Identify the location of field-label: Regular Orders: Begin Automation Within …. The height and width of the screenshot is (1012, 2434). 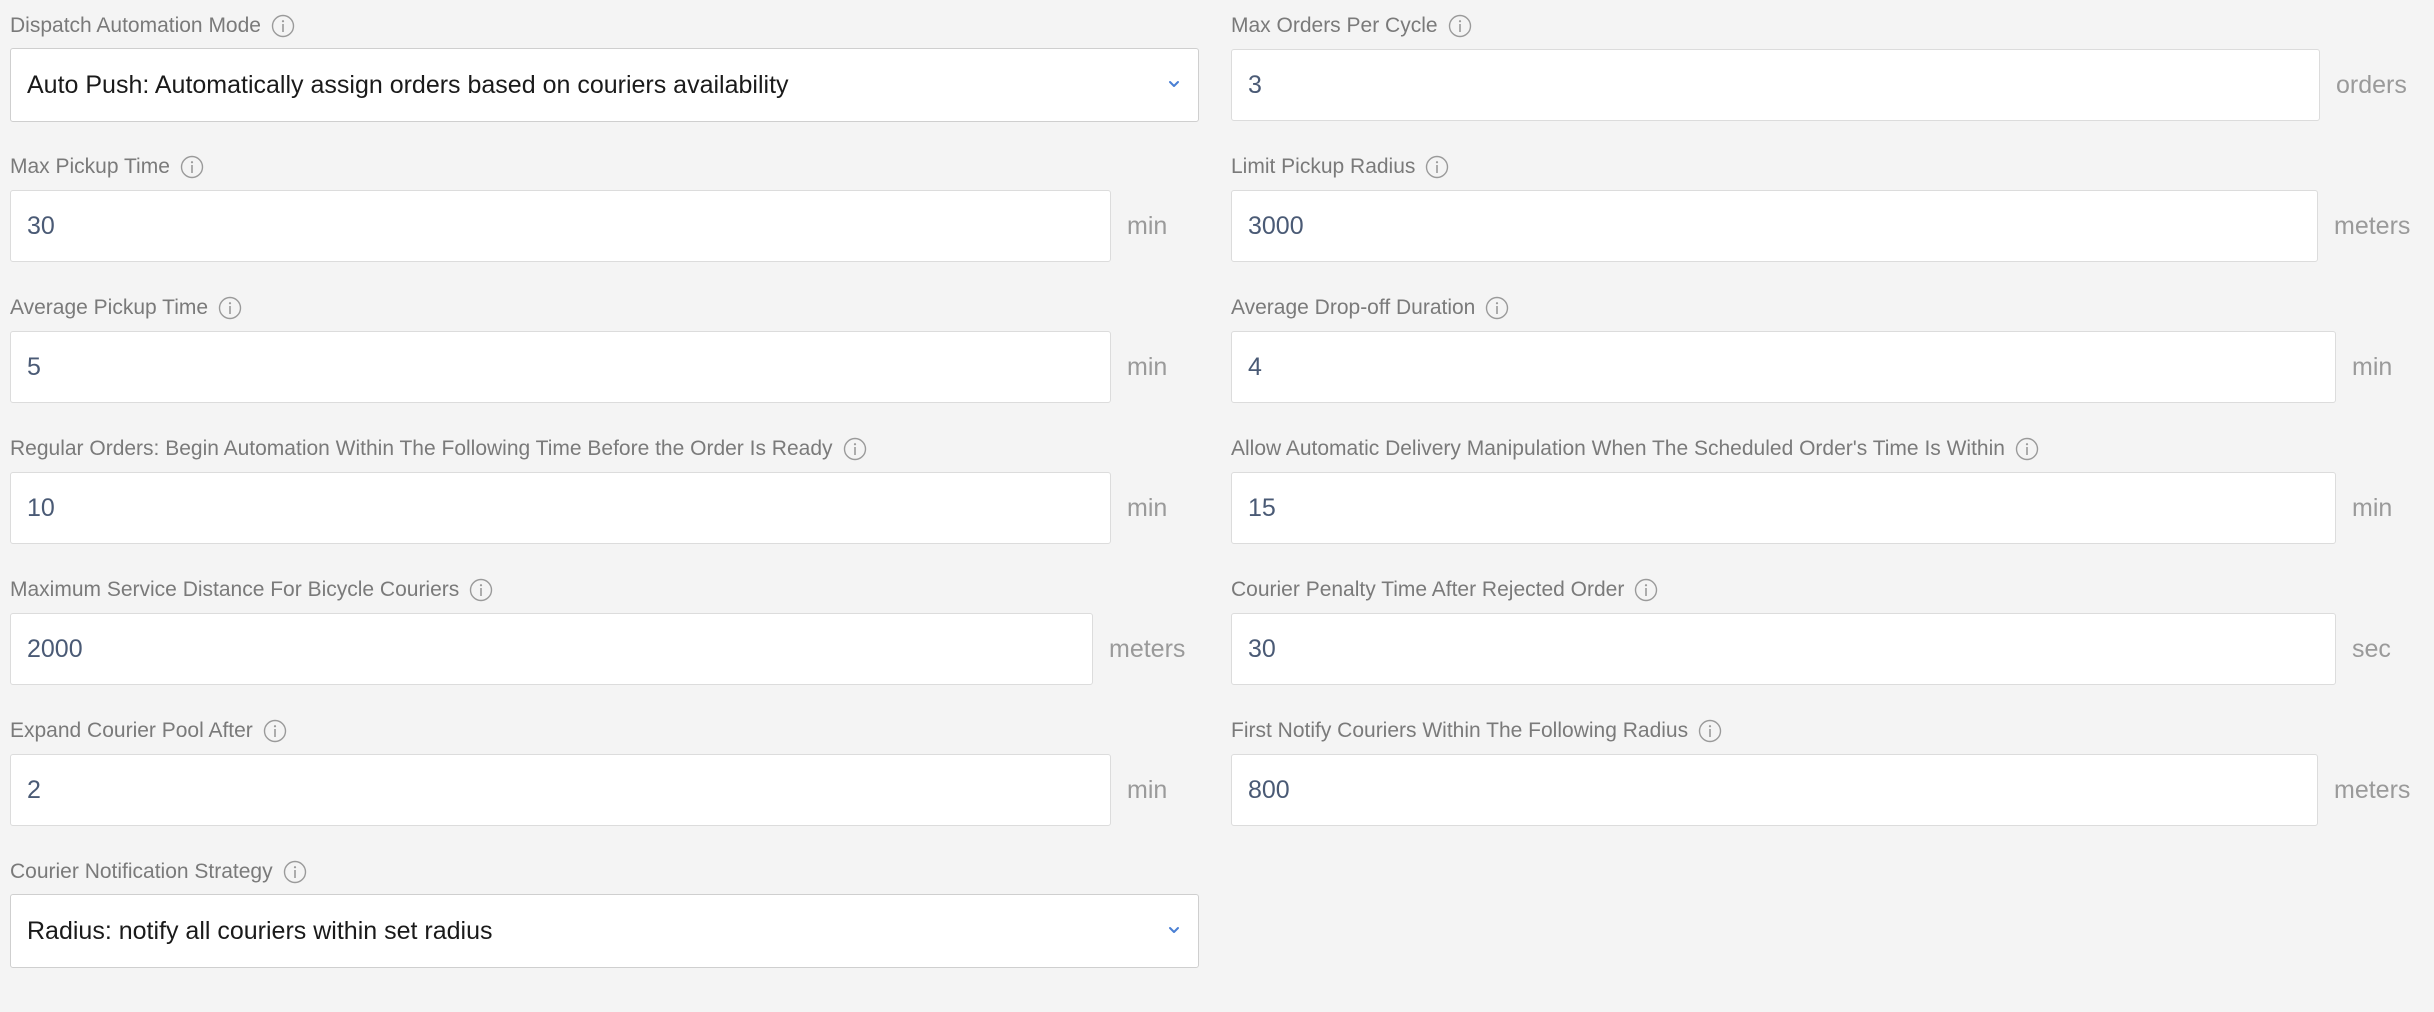
(421, 448).